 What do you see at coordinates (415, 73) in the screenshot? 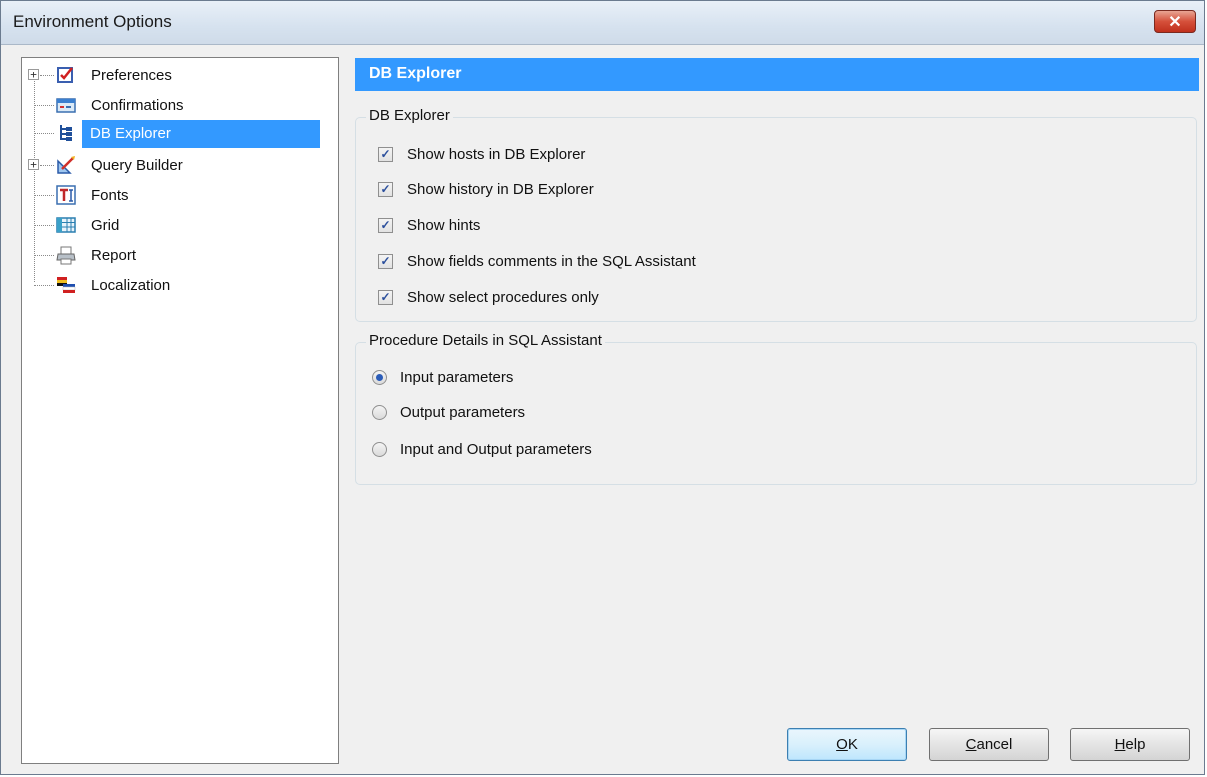
I see `section-title: DB Explorer` at bounding box center [415, 73].